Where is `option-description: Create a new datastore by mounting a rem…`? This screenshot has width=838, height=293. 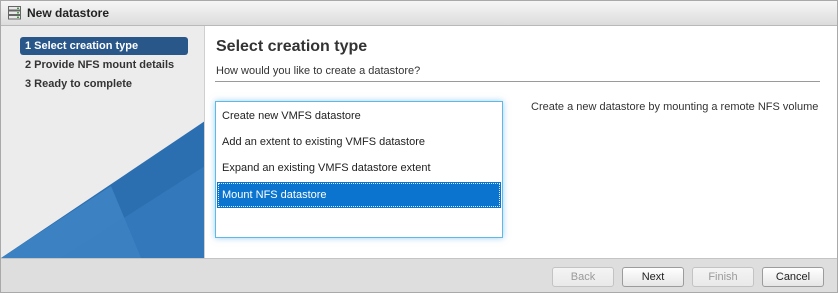 option-description: Create a new datastore by mounting a rem… is located at coordinates (675, 107).